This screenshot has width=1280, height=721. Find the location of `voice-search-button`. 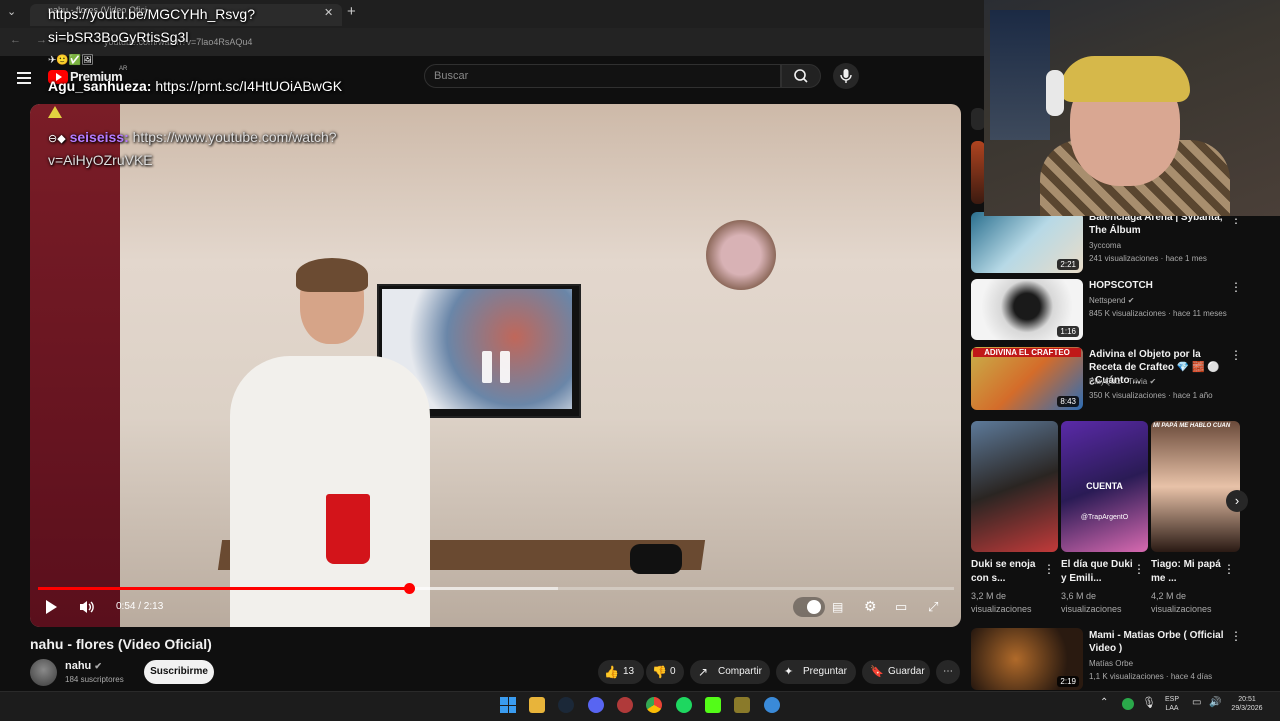

voice-search-button is located at coordinates (846, 76).